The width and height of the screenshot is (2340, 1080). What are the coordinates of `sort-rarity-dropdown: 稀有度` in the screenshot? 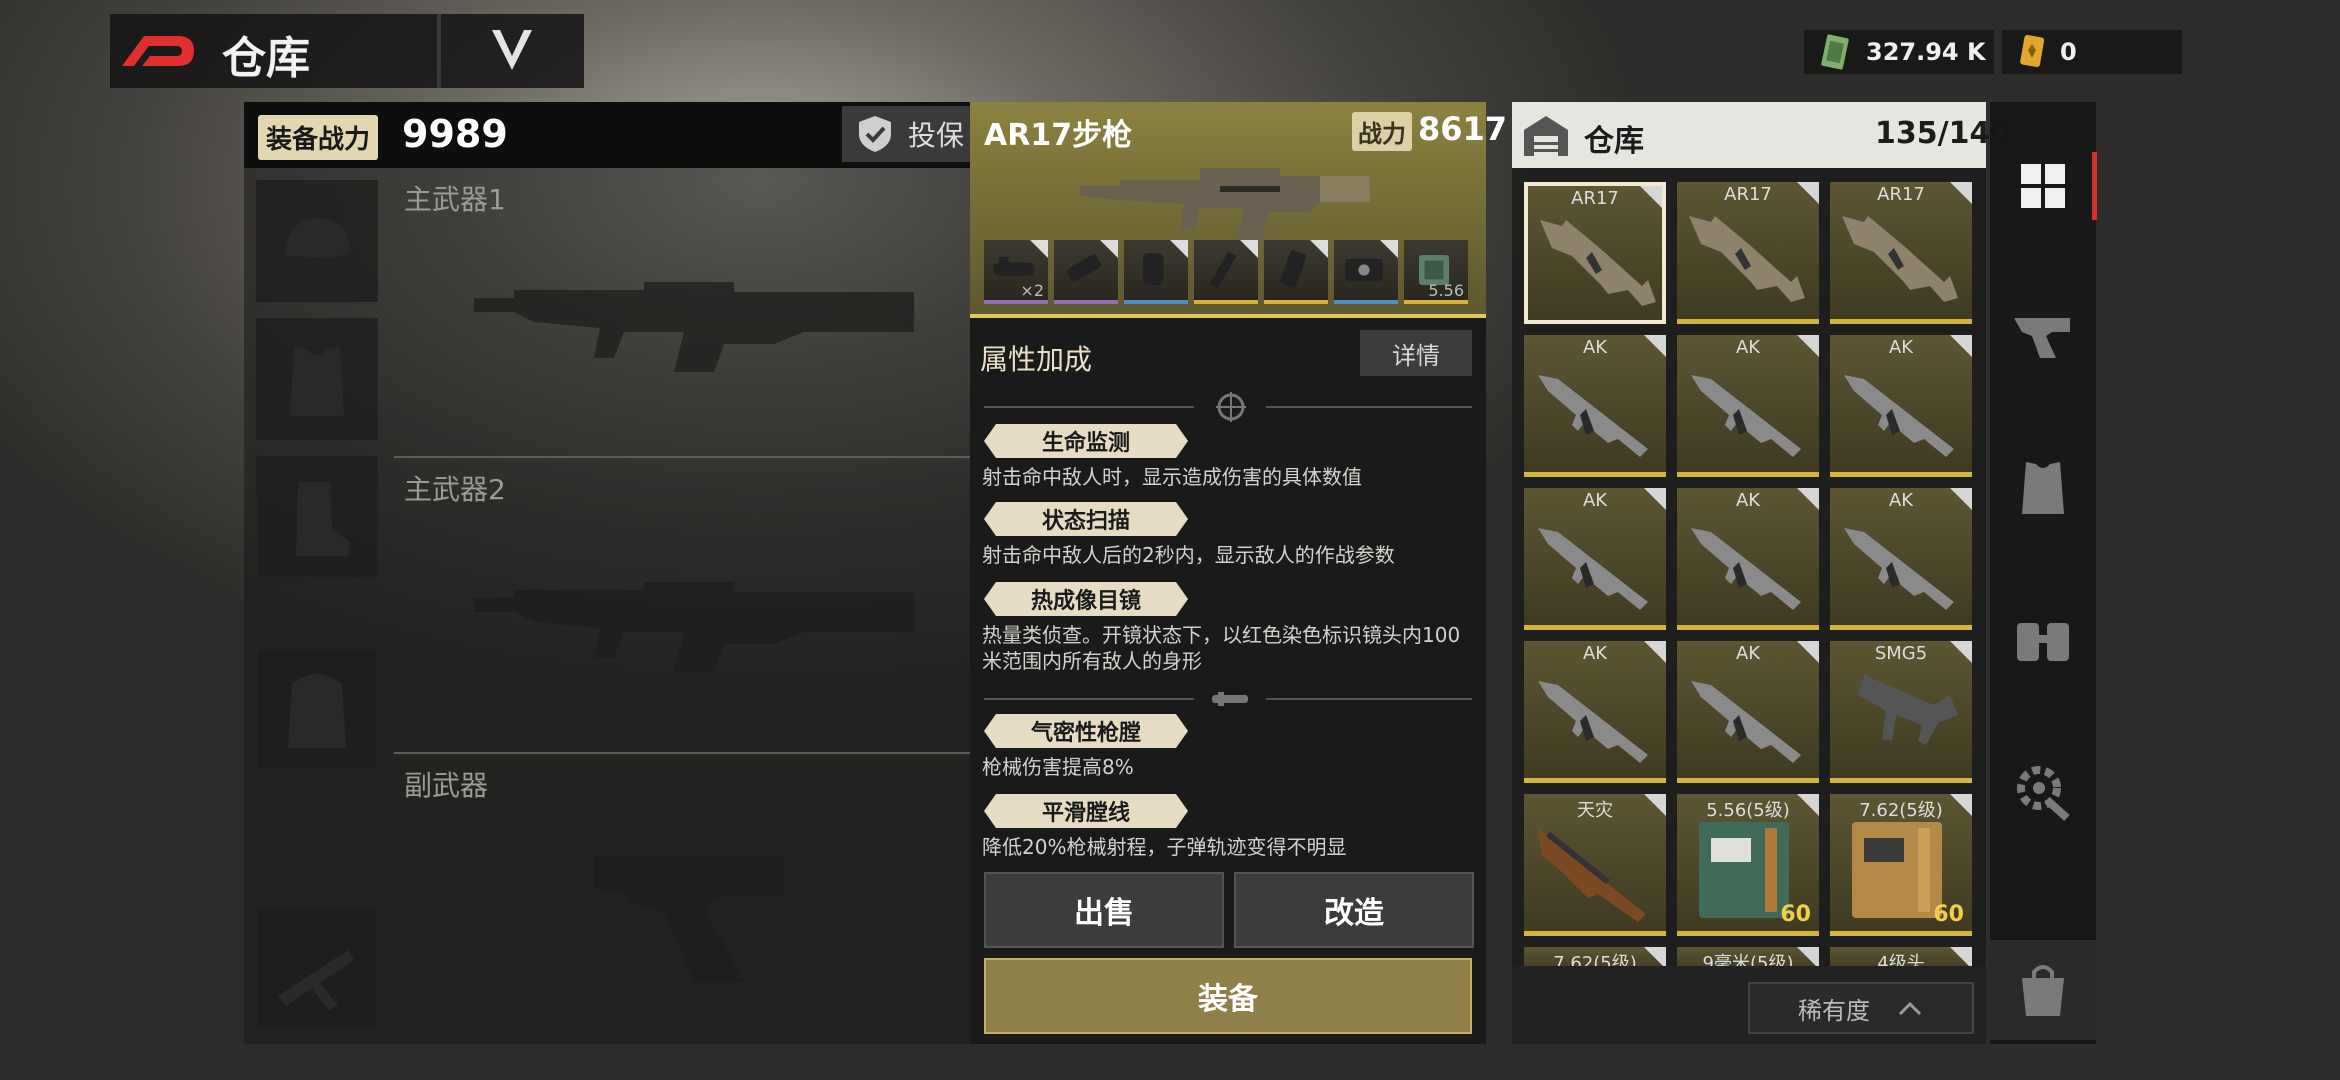 It's located at (1861, 1008).